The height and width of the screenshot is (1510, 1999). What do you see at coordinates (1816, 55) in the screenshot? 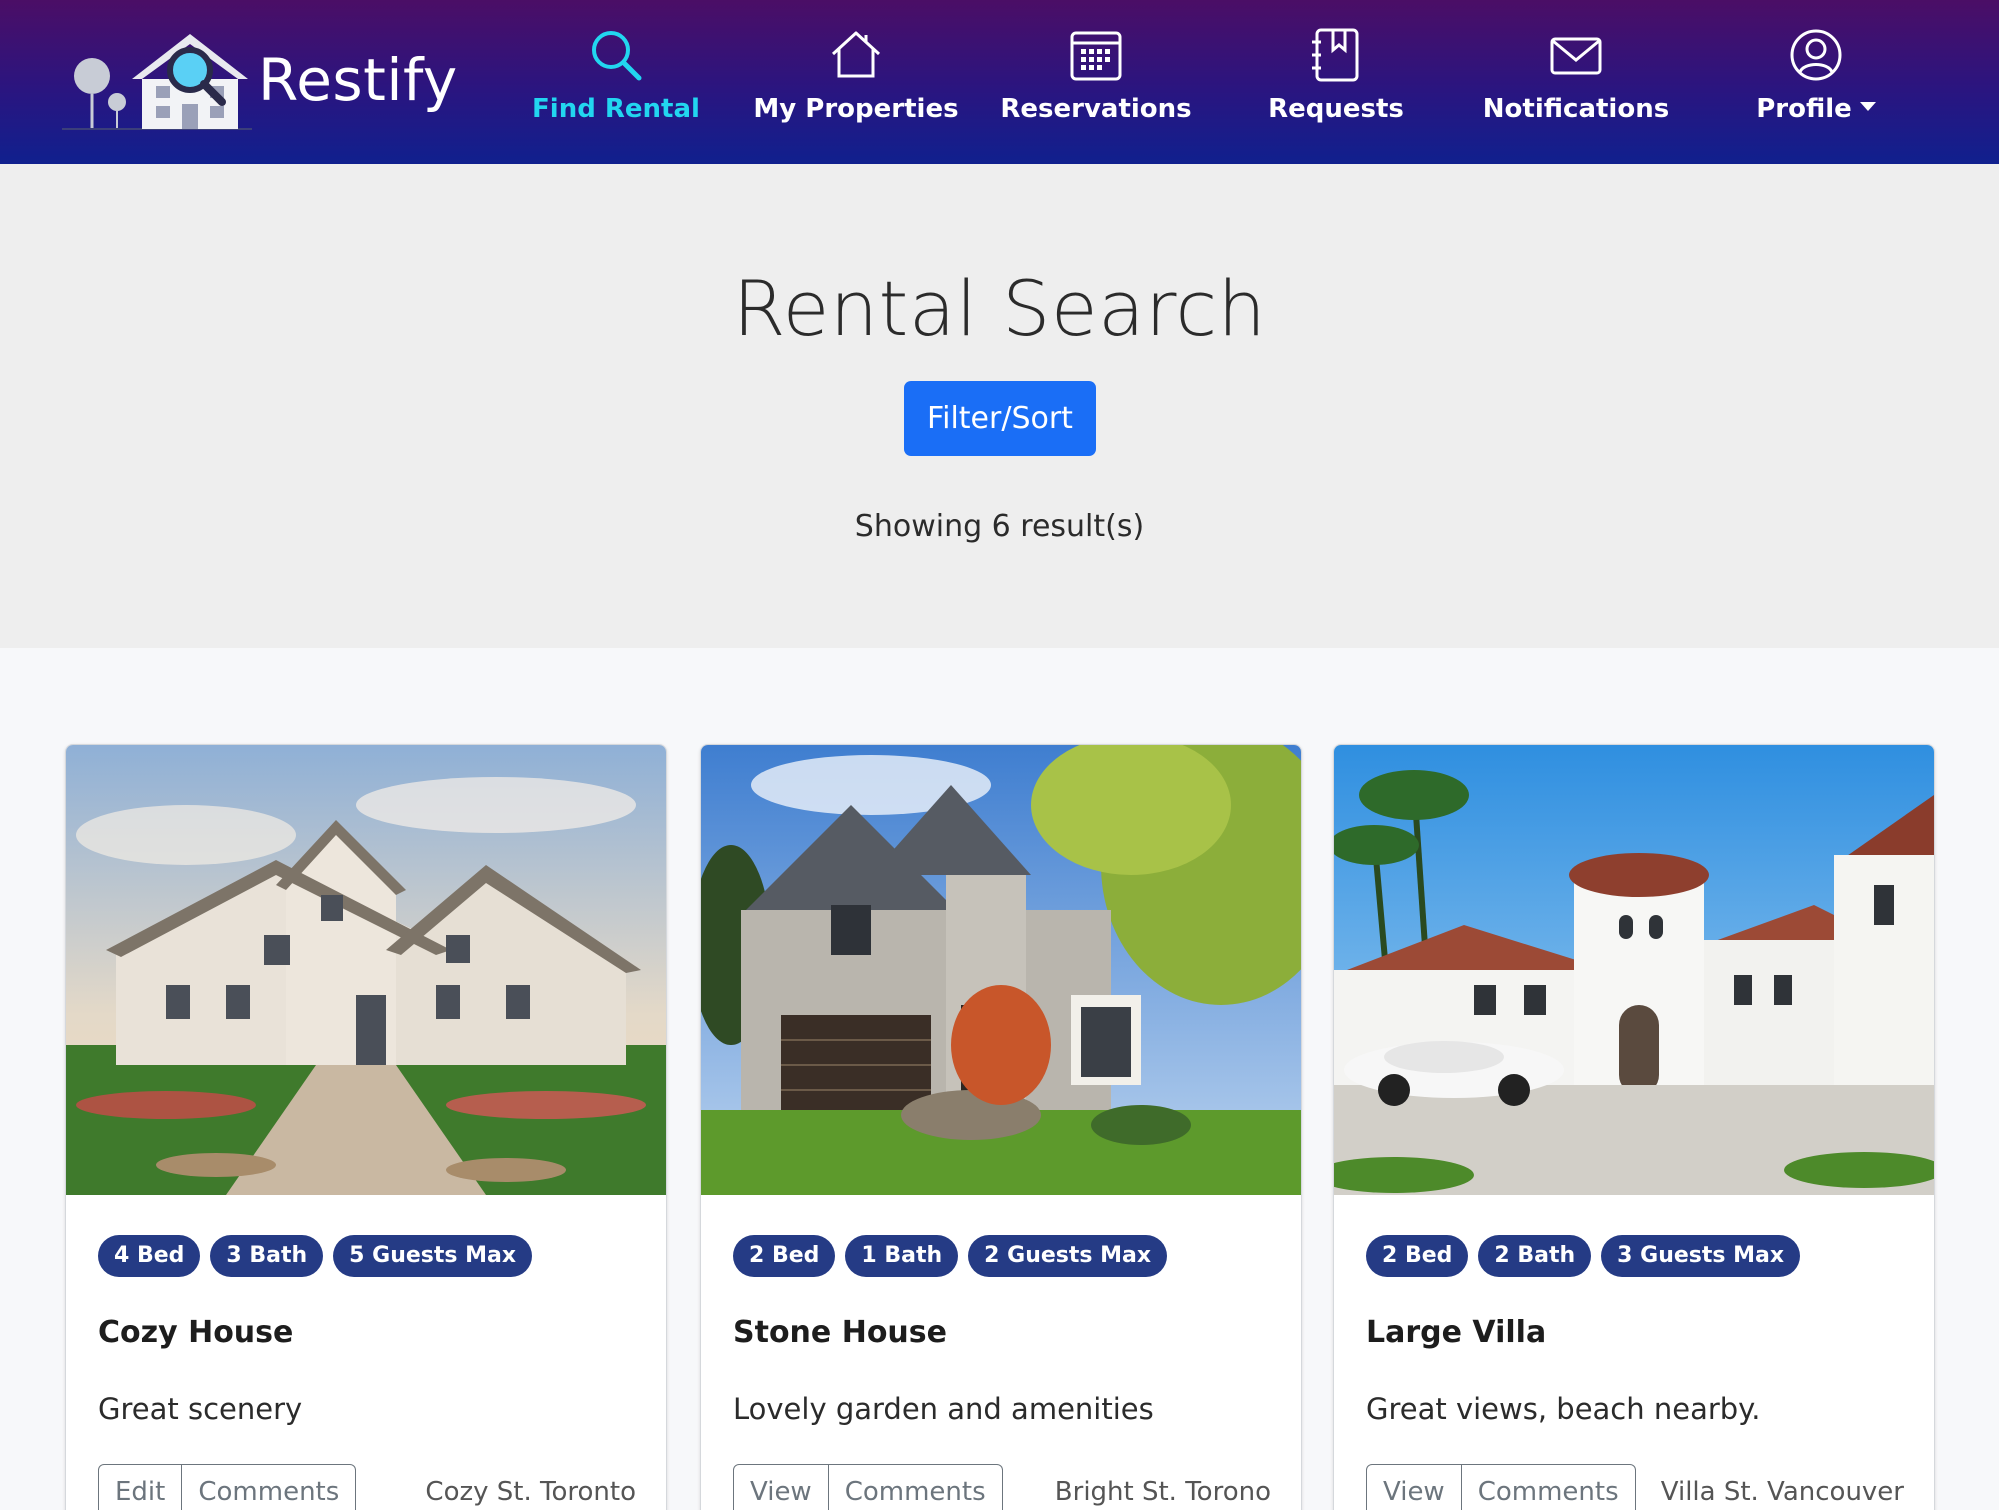
I see `person-circle-icon` at bounding box center [1816, 55].